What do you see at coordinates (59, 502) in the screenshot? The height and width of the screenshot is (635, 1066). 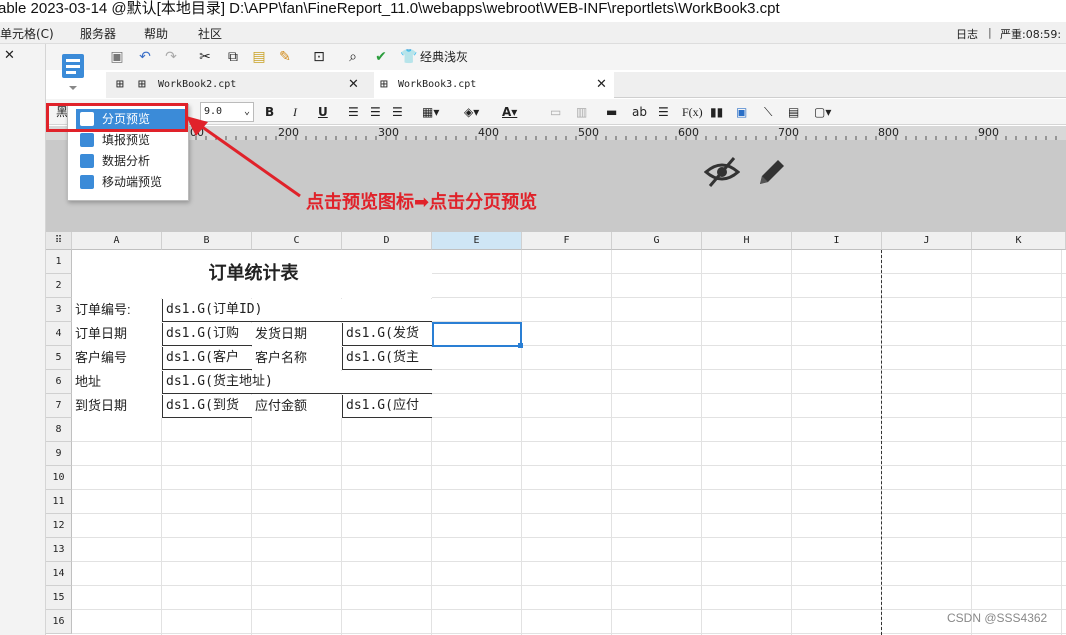 I see `row-header: 11` at bounding box center [59, 502].